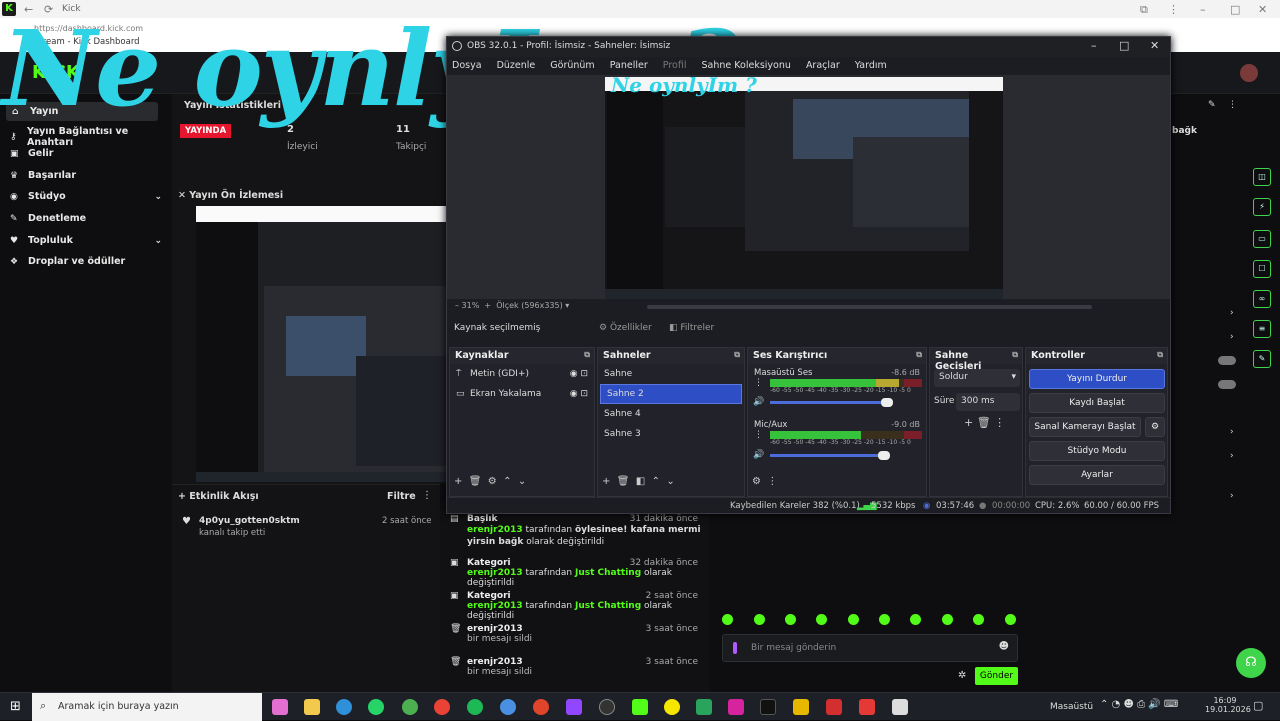  I want to click on app-twitch-icon, so click(574, 707).